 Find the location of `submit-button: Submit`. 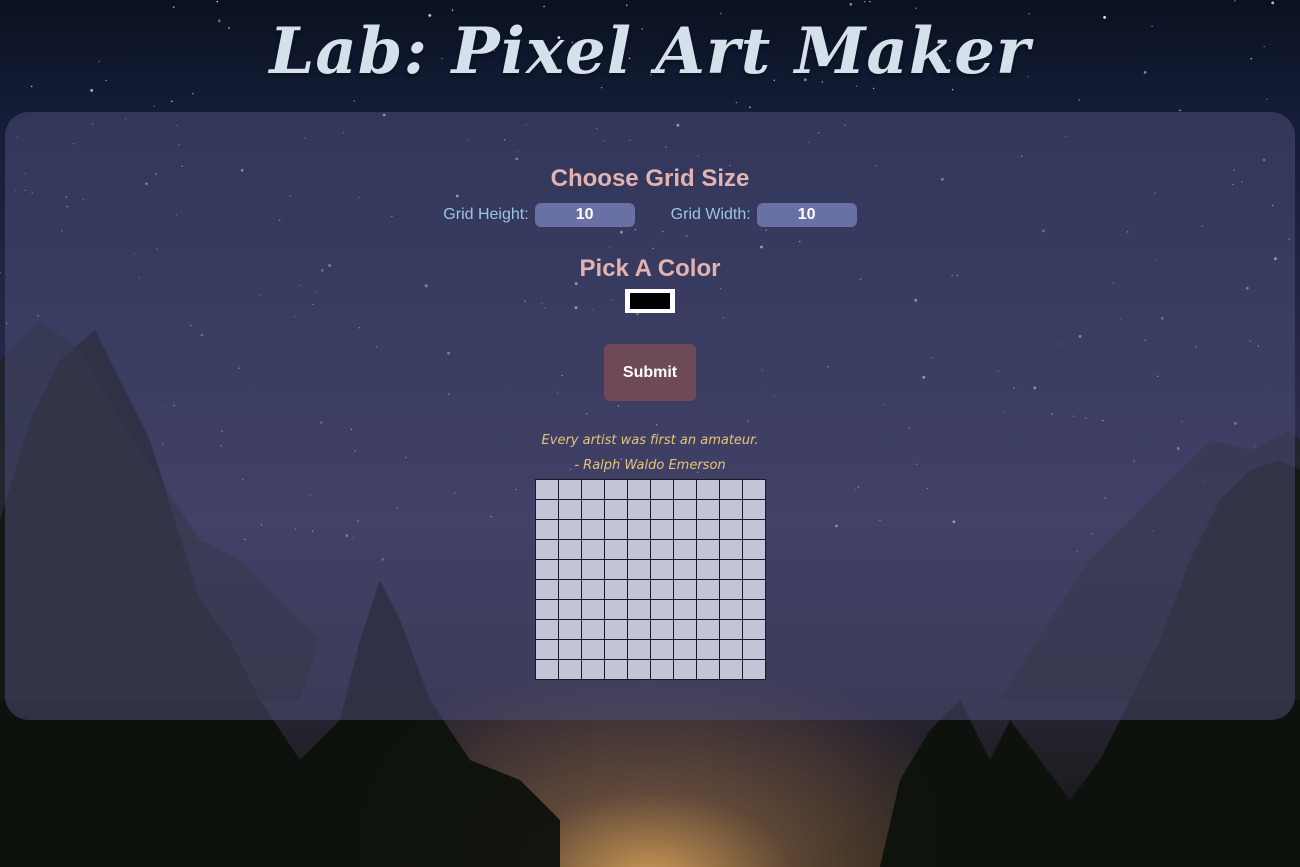

submit-button: Submit is located at coordinates (650, 372).